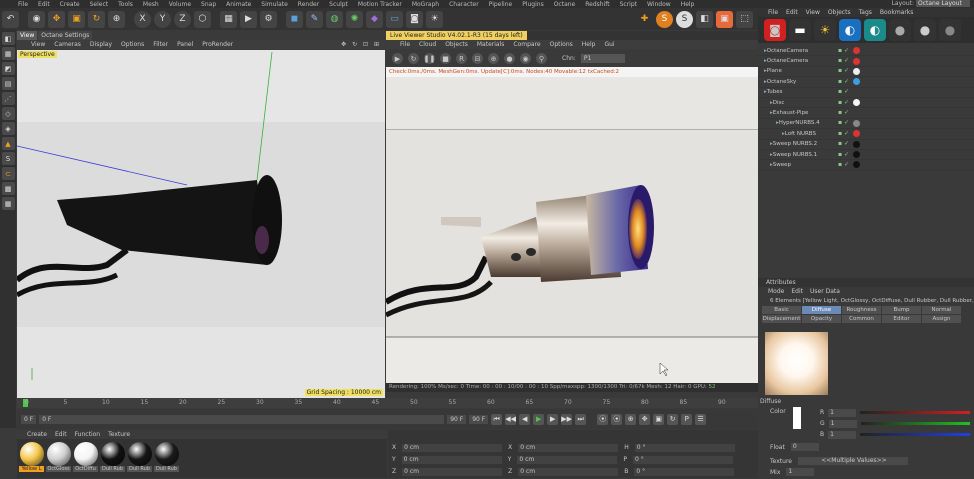  I want to click on workplane-icon: ▤, so click(8, 83).